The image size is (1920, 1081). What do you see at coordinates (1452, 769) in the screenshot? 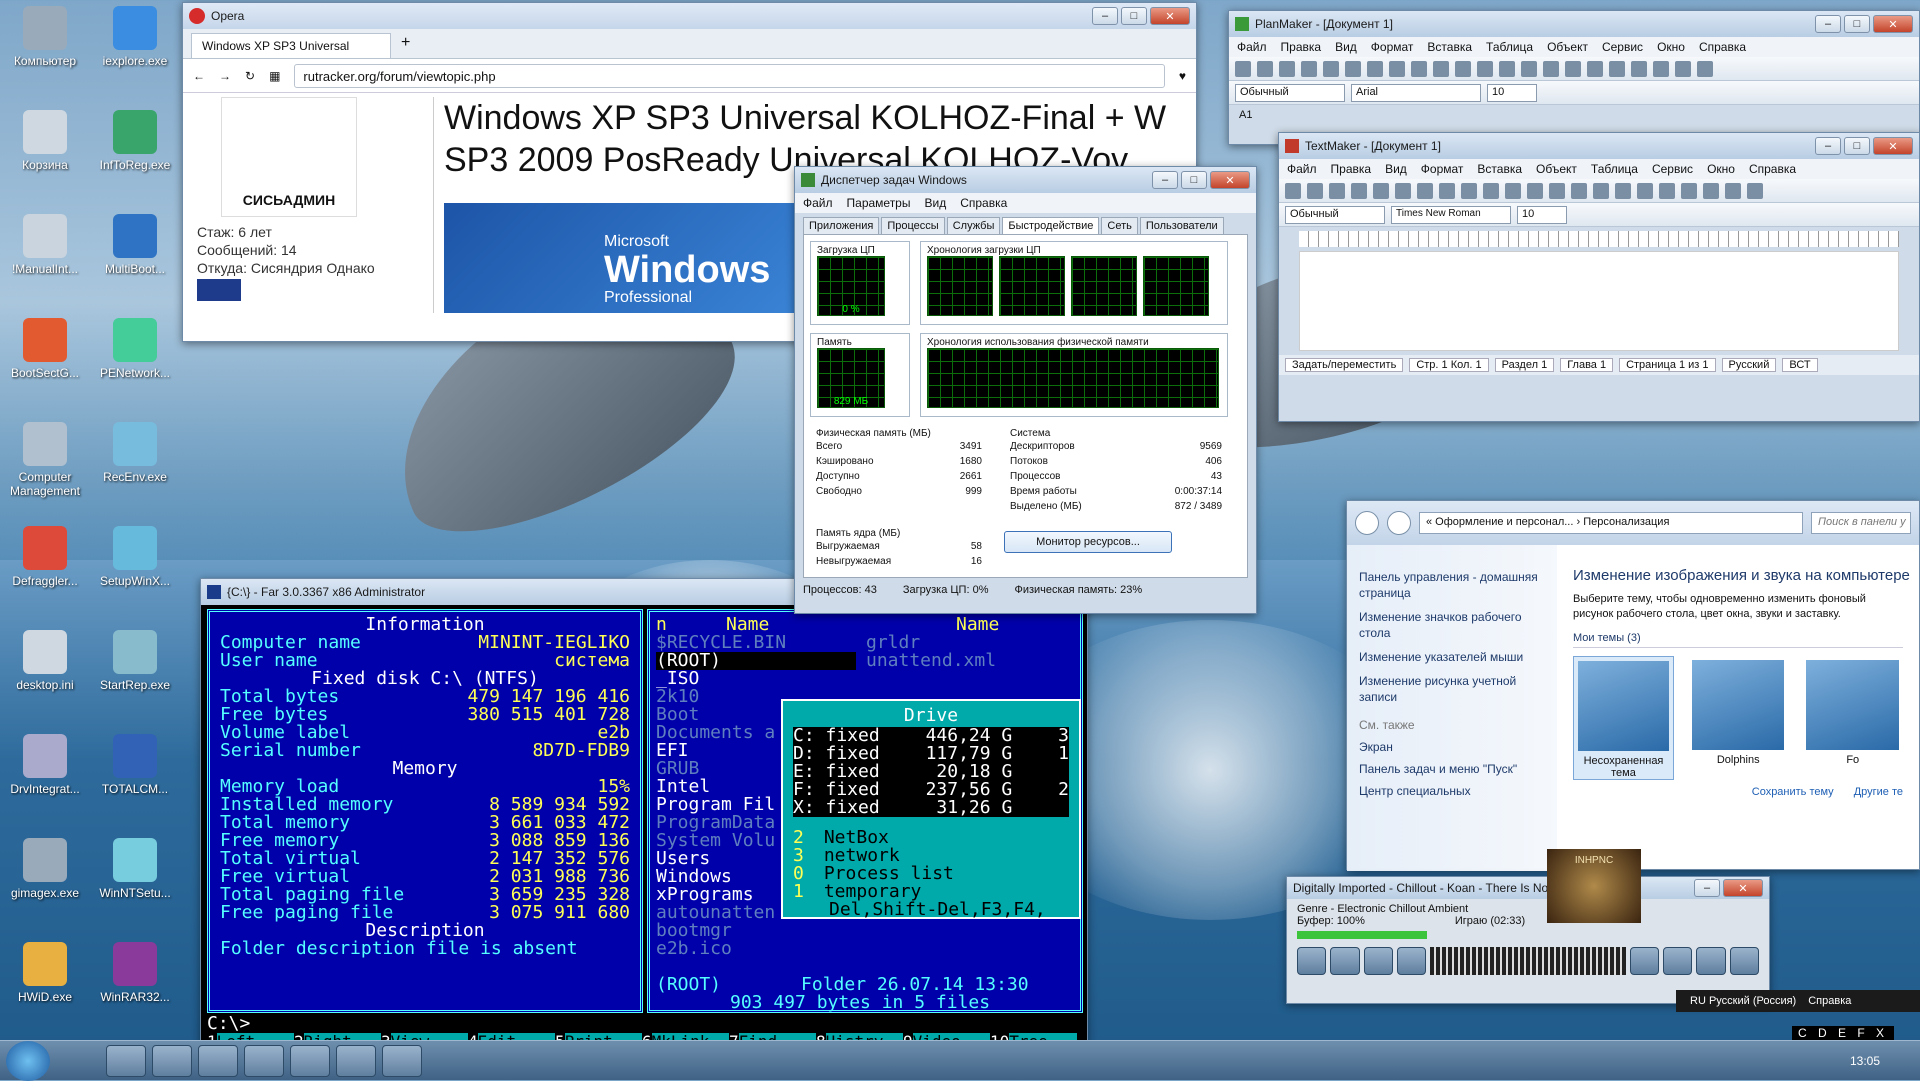
I see `see-also-link: Панель задач и меню "Пуск"` at bounding box center [1452, 769].